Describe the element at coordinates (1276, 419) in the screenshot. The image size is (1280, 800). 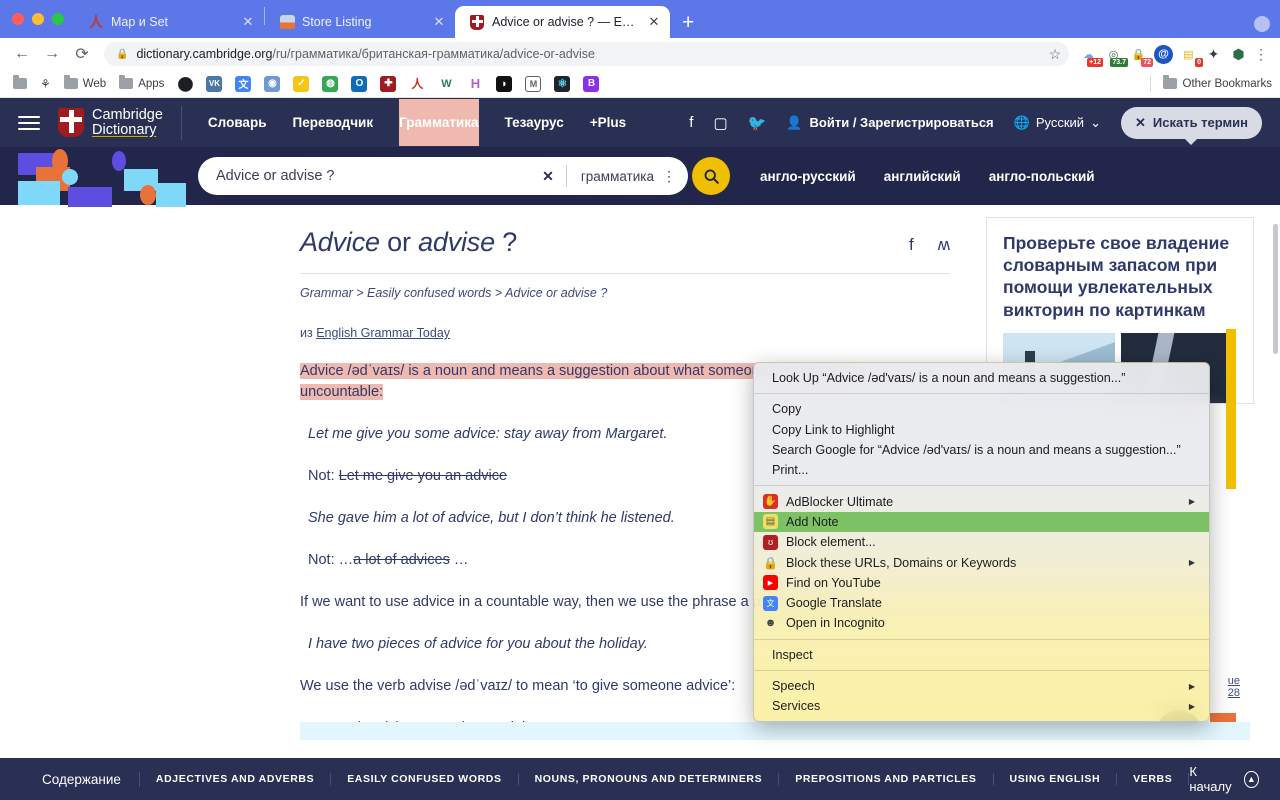
I see `page-scrollbar` at that location.